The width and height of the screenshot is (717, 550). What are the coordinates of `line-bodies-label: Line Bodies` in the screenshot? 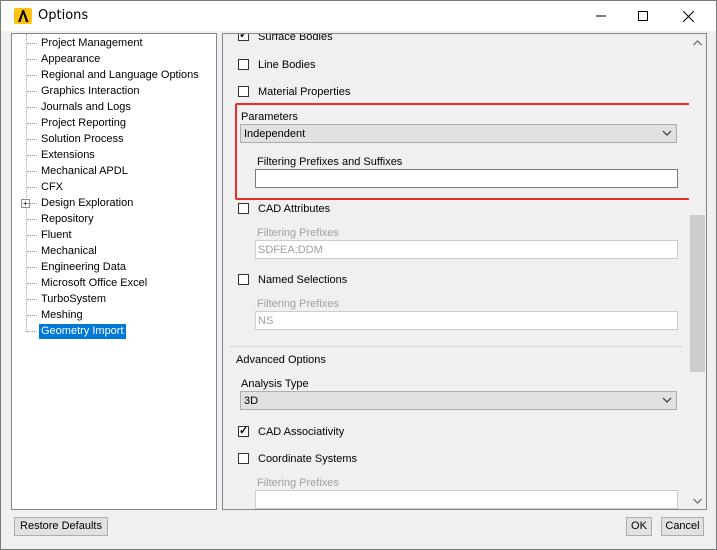 It's located at (287, 65).